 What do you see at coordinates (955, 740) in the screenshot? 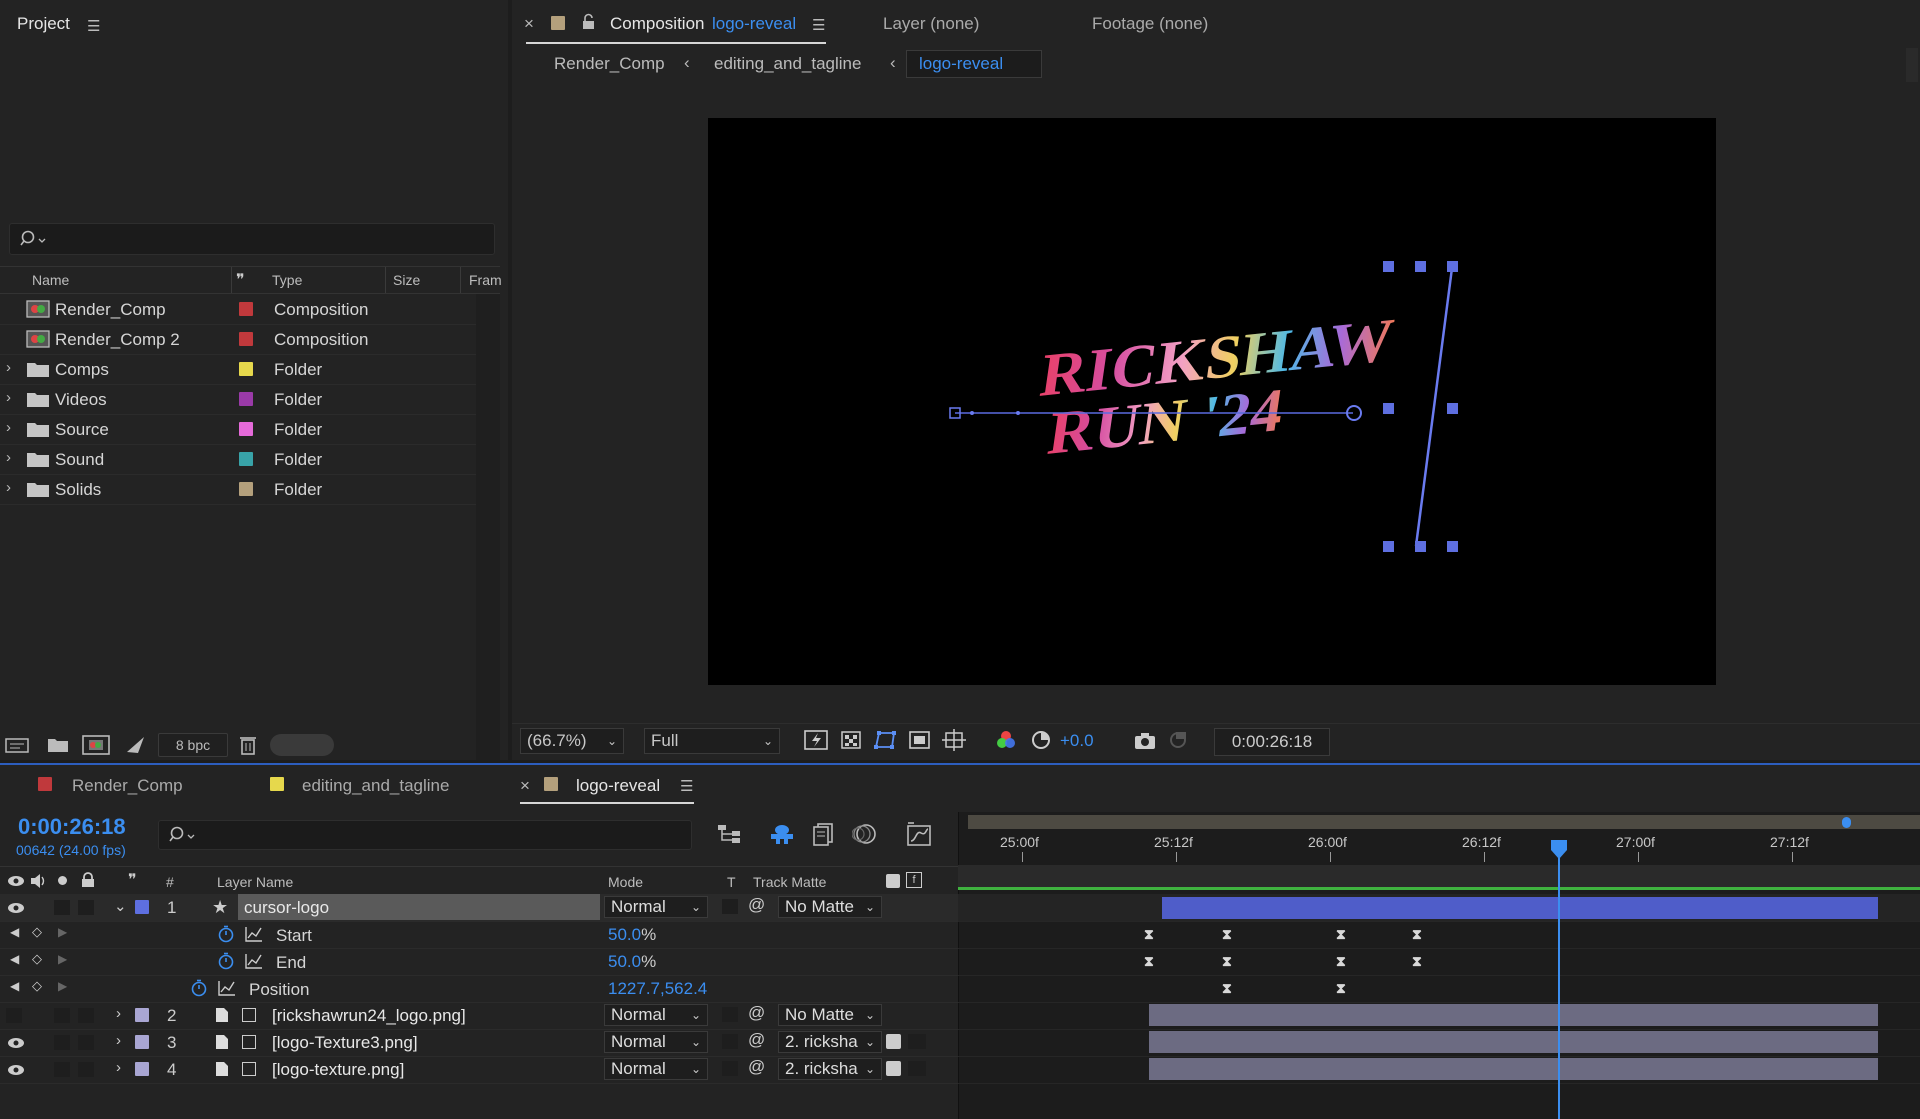
I see `grid-guides-icon` at bounding box center [955, 740].